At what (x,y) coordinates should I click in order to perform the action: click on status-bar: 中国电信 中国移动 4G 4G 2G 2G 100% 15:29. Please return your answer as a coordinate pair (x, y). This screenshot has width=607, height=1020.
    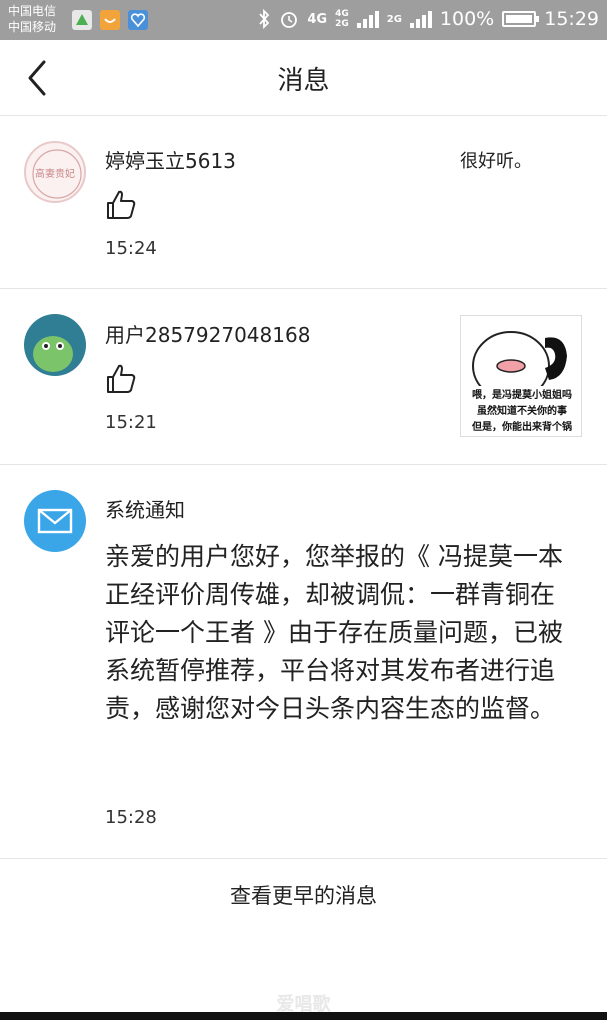
    Looking at the image, I should click on (303, 20).